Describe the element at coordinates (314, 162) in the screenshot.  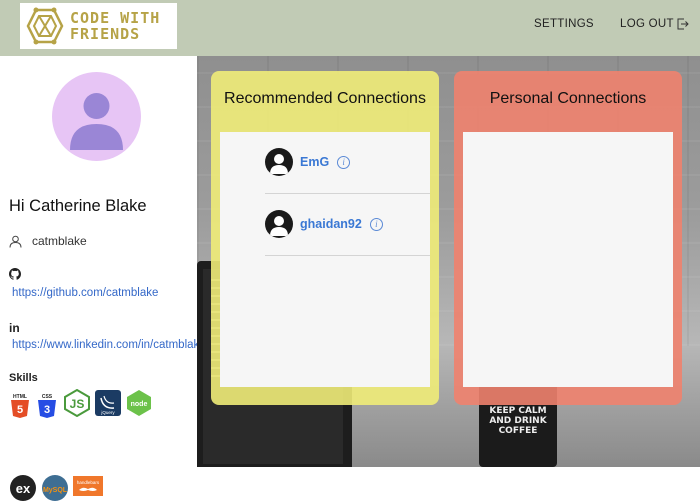
I see `connection-name: EmG` at that location.